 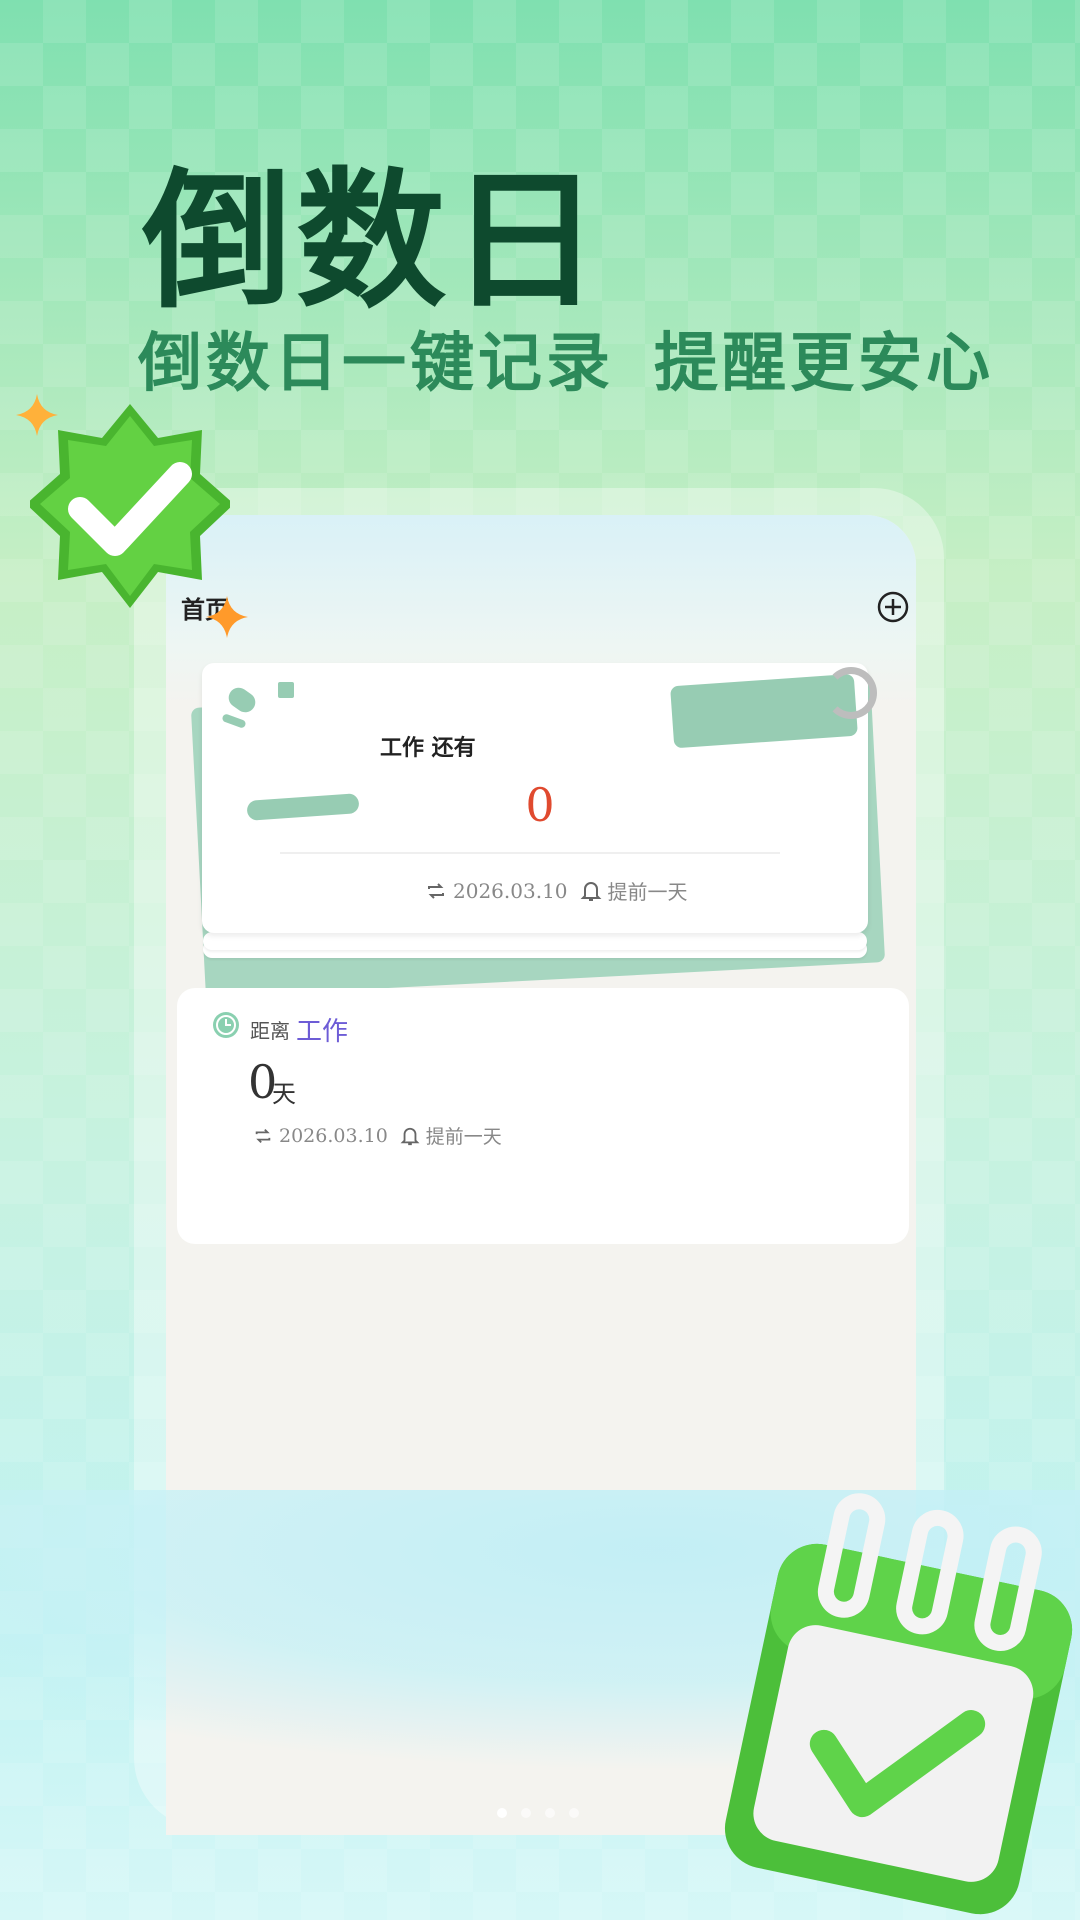 What do you see at coordinates (284, 1094) in the screenshot?
I see `days-unit: 天` at bounding box center [284, 1094].